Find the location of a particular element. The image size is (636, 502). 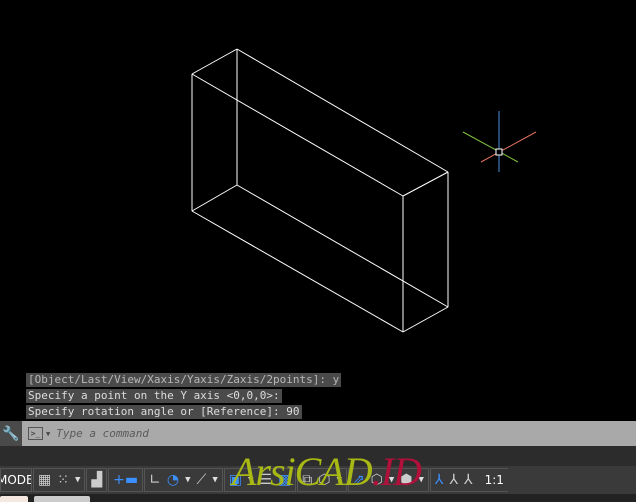

gizmo-icon: ⬢ is located at coordinates (406, 480).